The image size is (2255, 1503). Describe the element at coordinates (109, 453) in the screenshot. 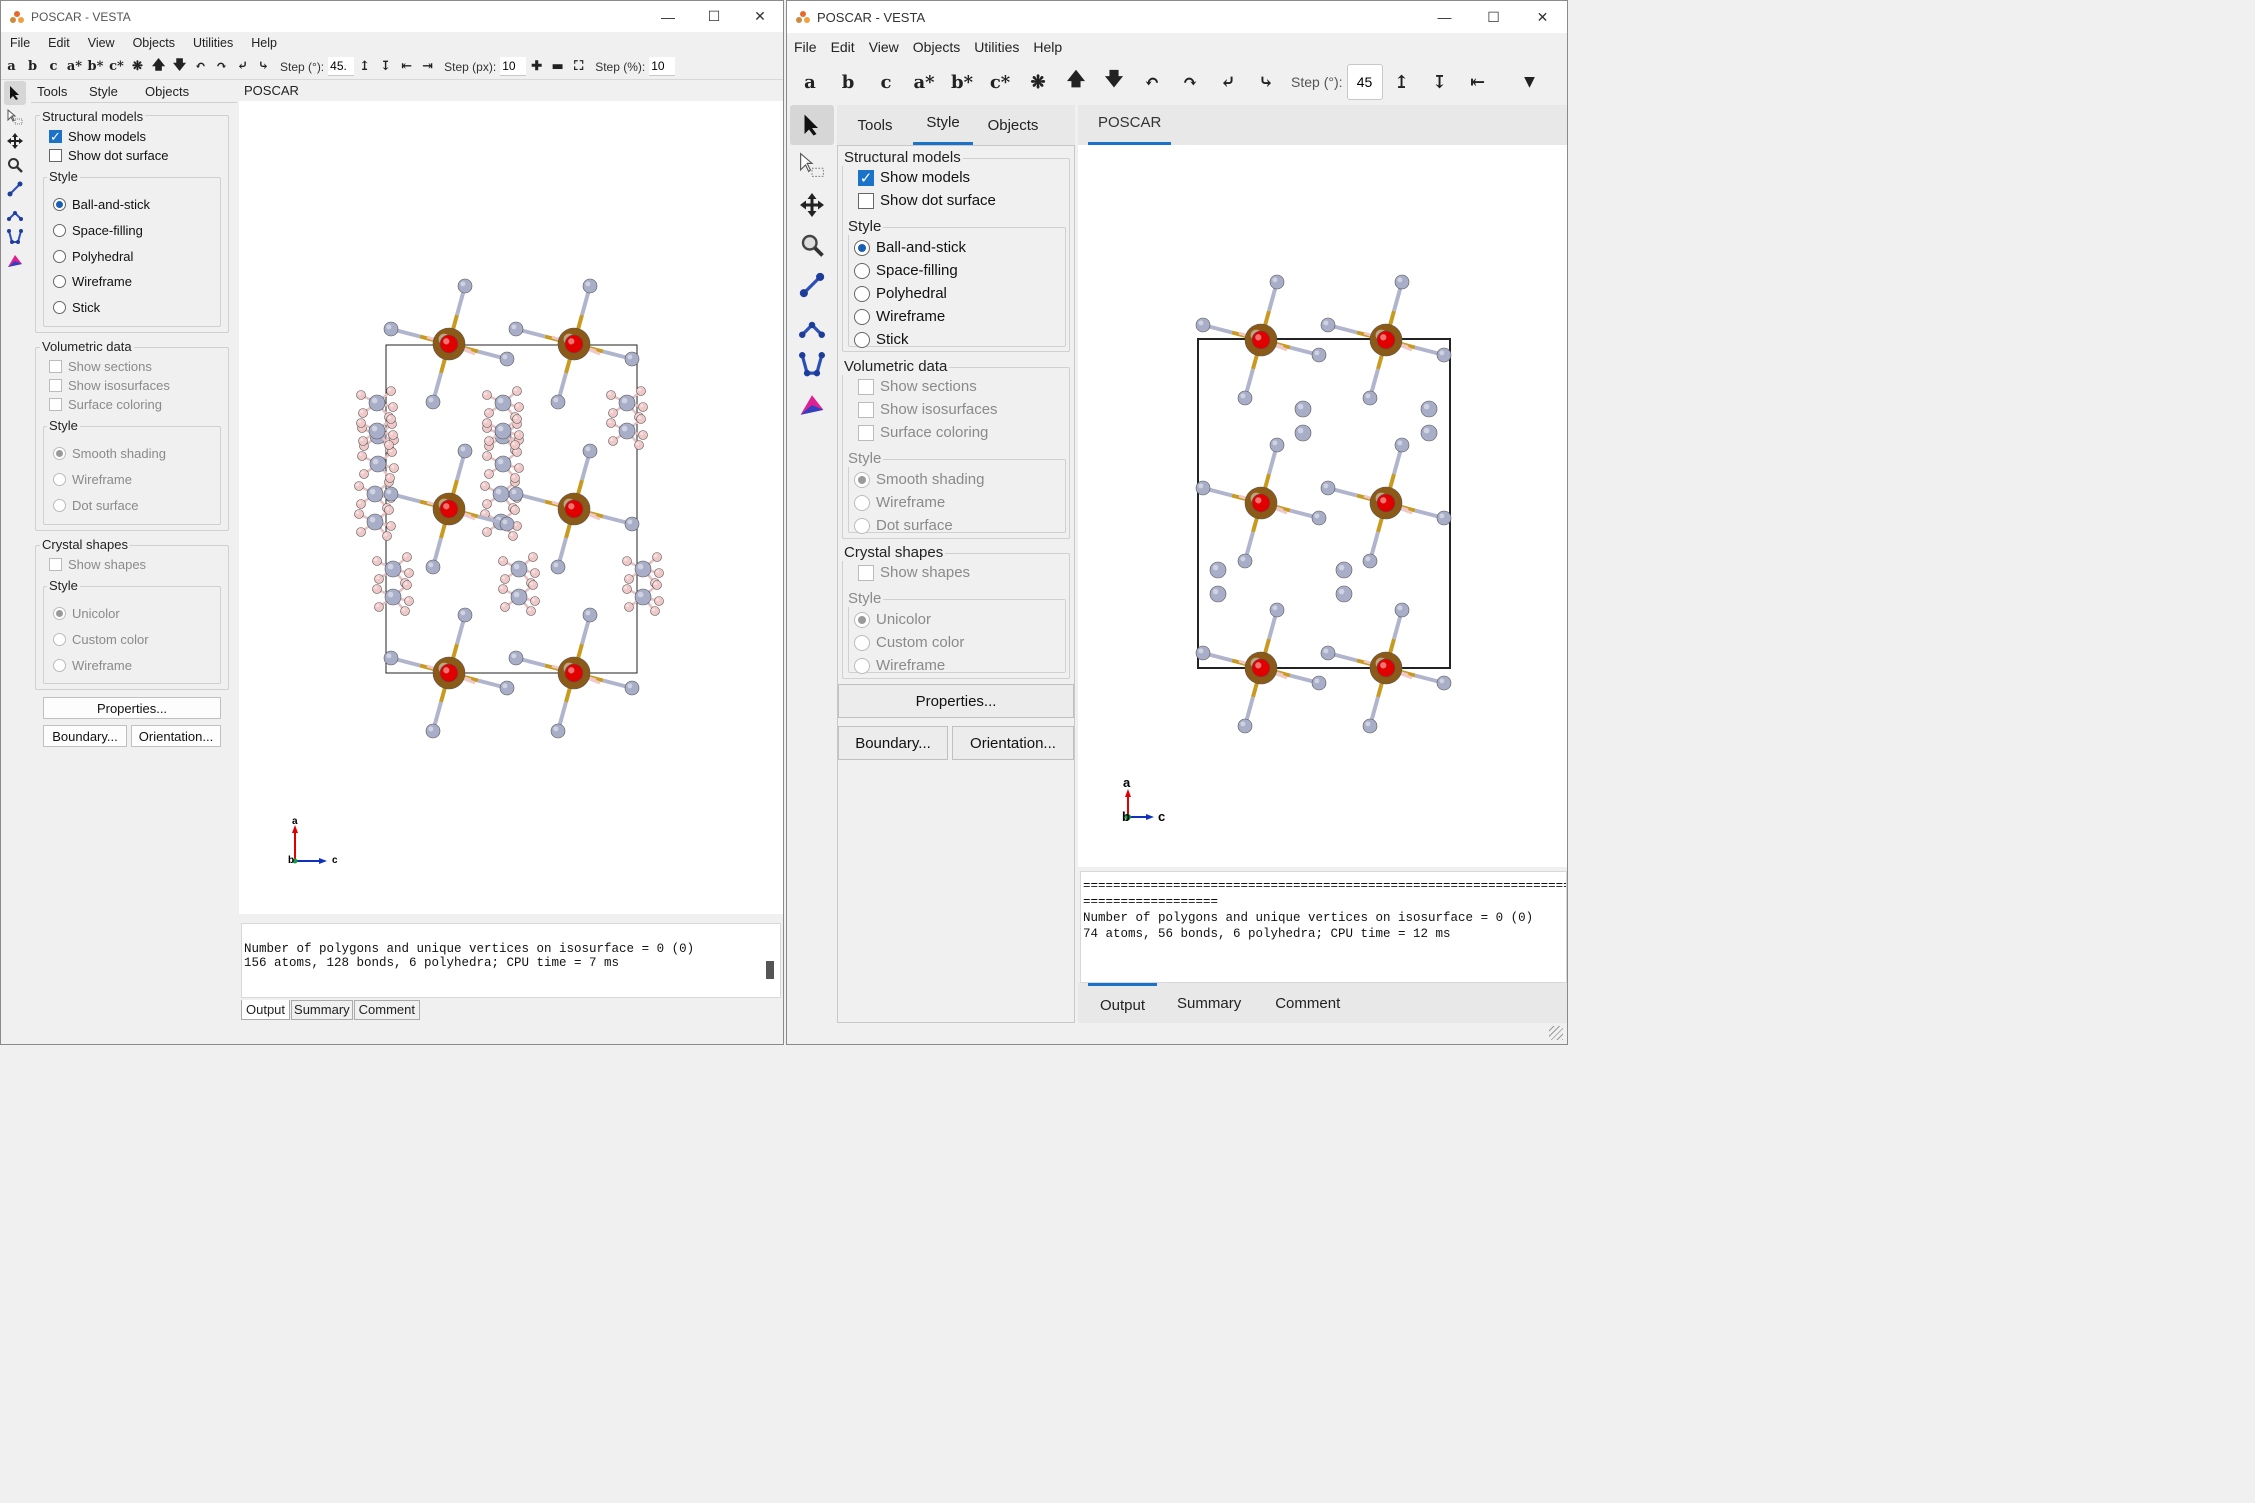

I see `radio-smooth-shading: Smooth shading` at that location.